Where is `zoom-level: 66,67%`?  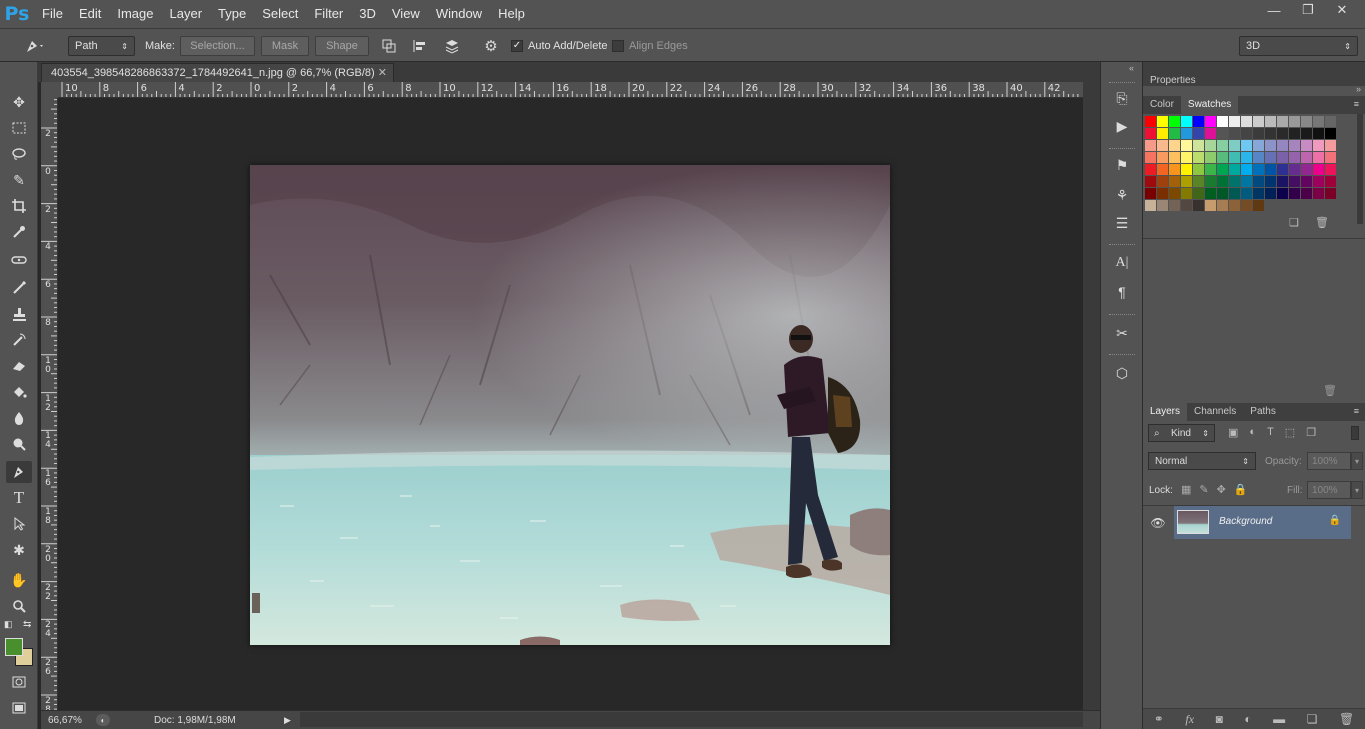 zoom-level: 66,67% is located at coordinates (71, 720).